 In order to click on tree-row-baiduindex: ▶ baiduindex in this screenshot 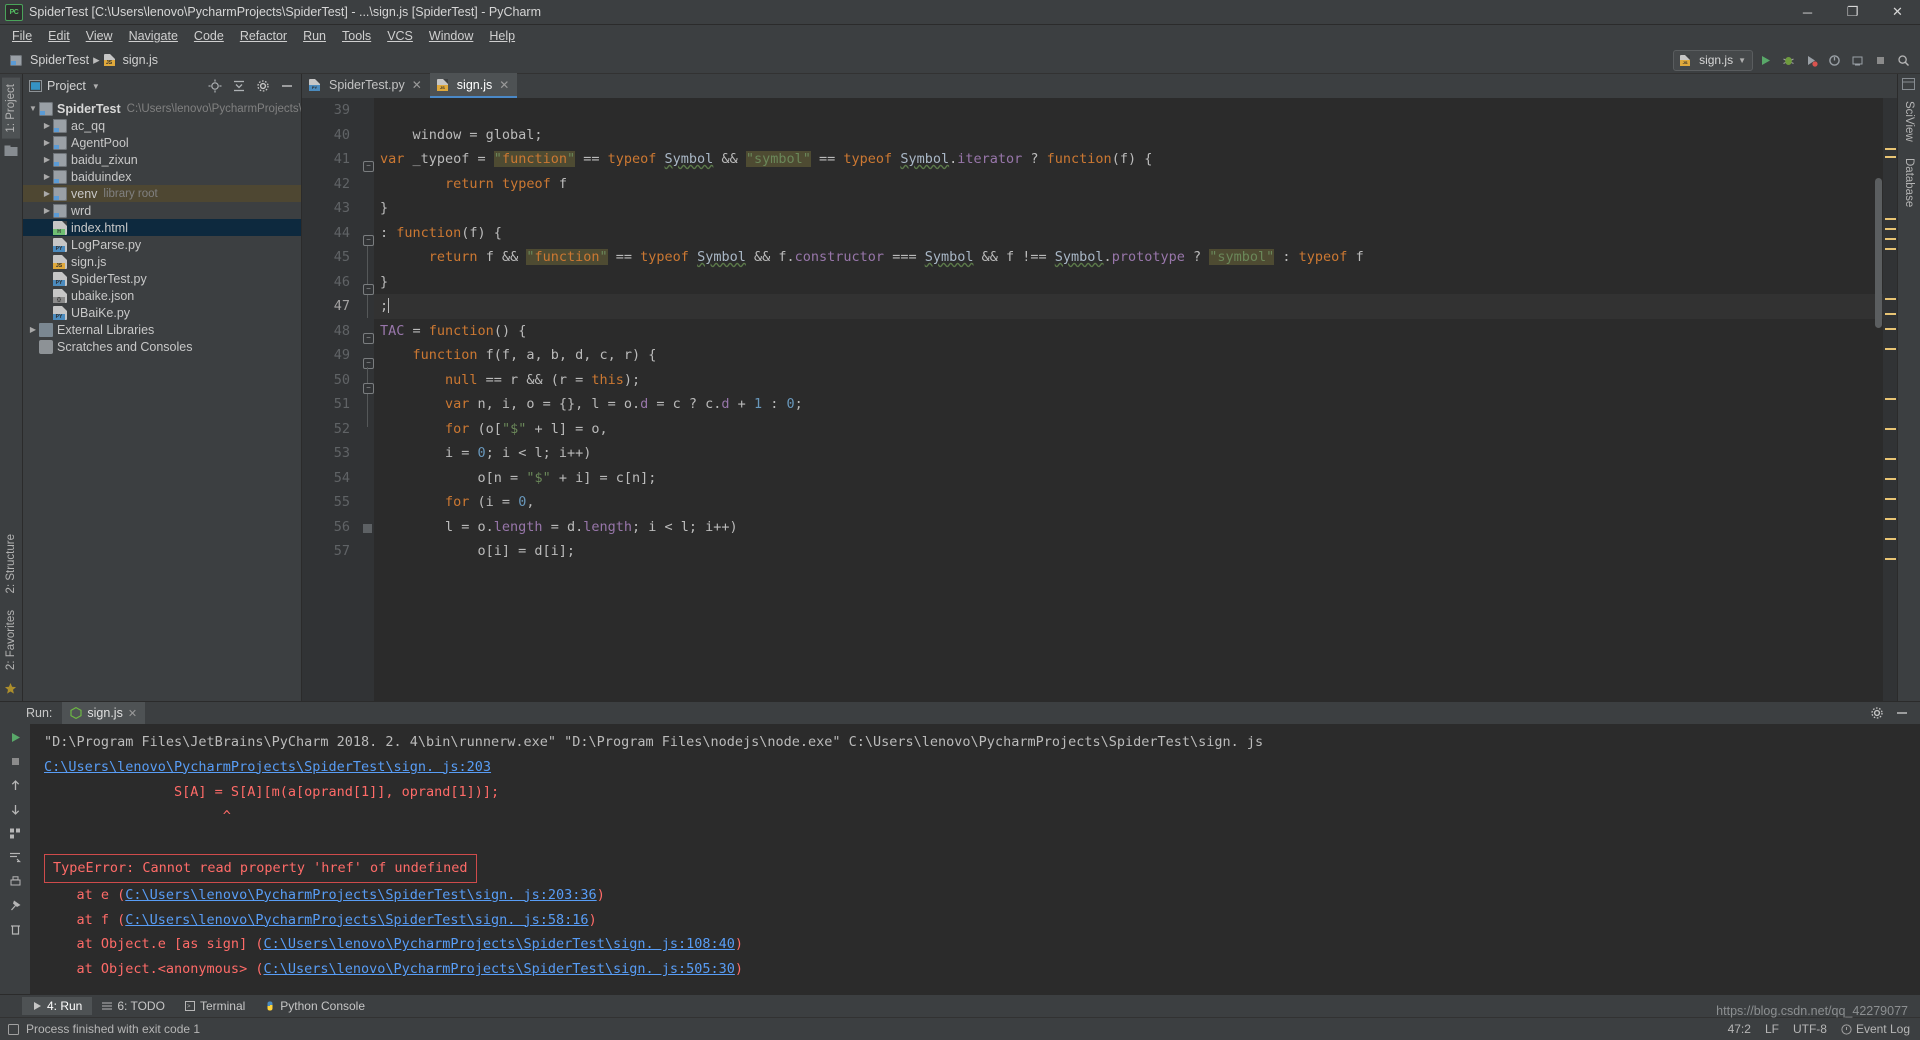, I will do `click(162, 176)`.